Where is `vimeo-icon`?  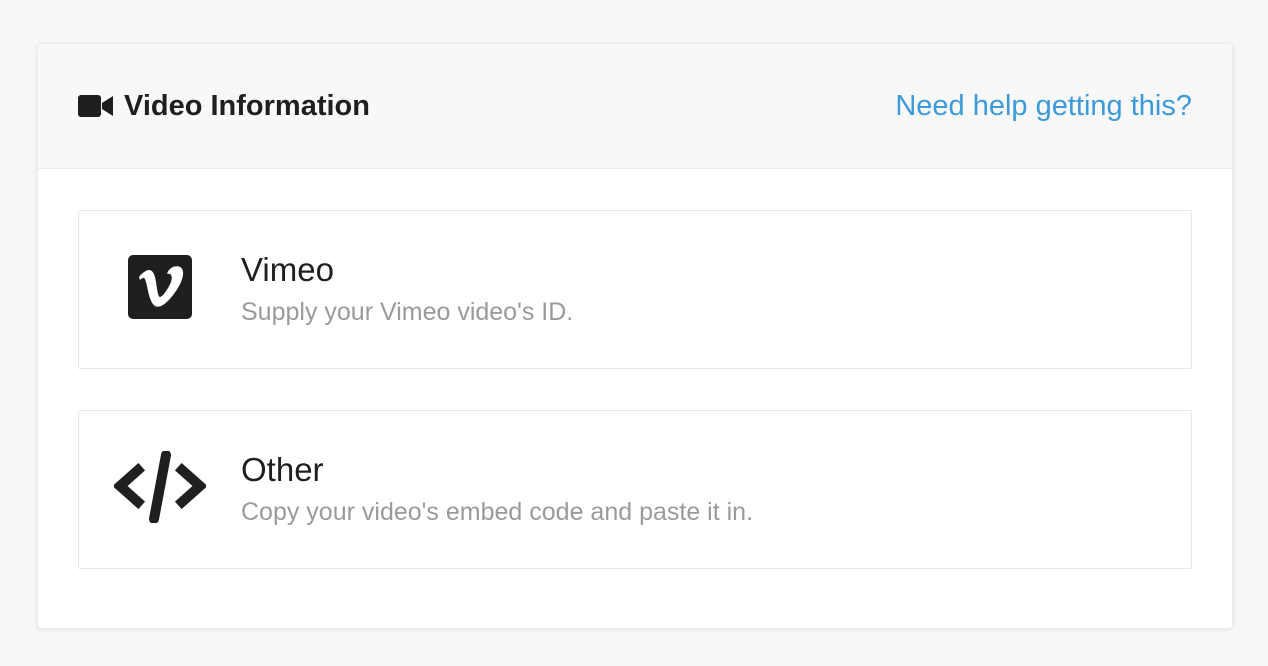
vimeo-icon is located at coordinates (160, 289).